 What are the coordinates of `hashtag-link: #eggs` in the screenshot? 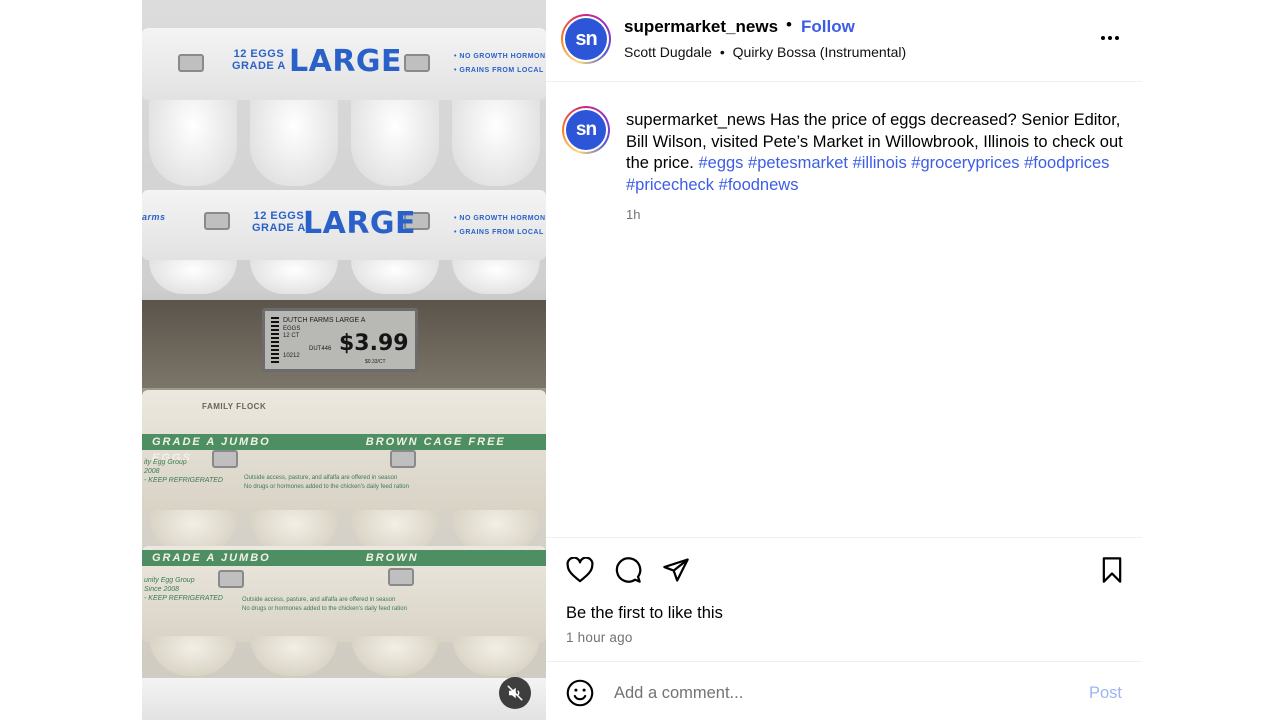 It's located at (720, 163).